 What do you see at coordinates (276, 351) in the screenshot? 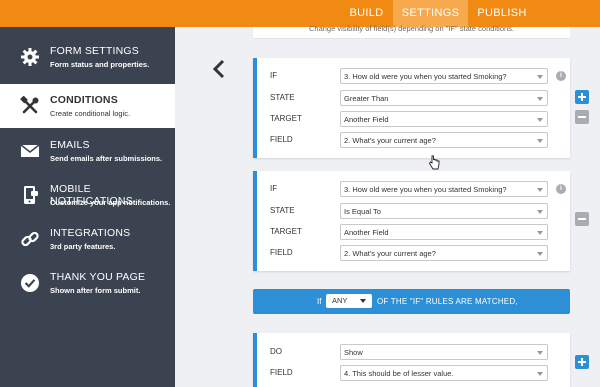
I see `do-label: DO` at bounding box center [276, 351].